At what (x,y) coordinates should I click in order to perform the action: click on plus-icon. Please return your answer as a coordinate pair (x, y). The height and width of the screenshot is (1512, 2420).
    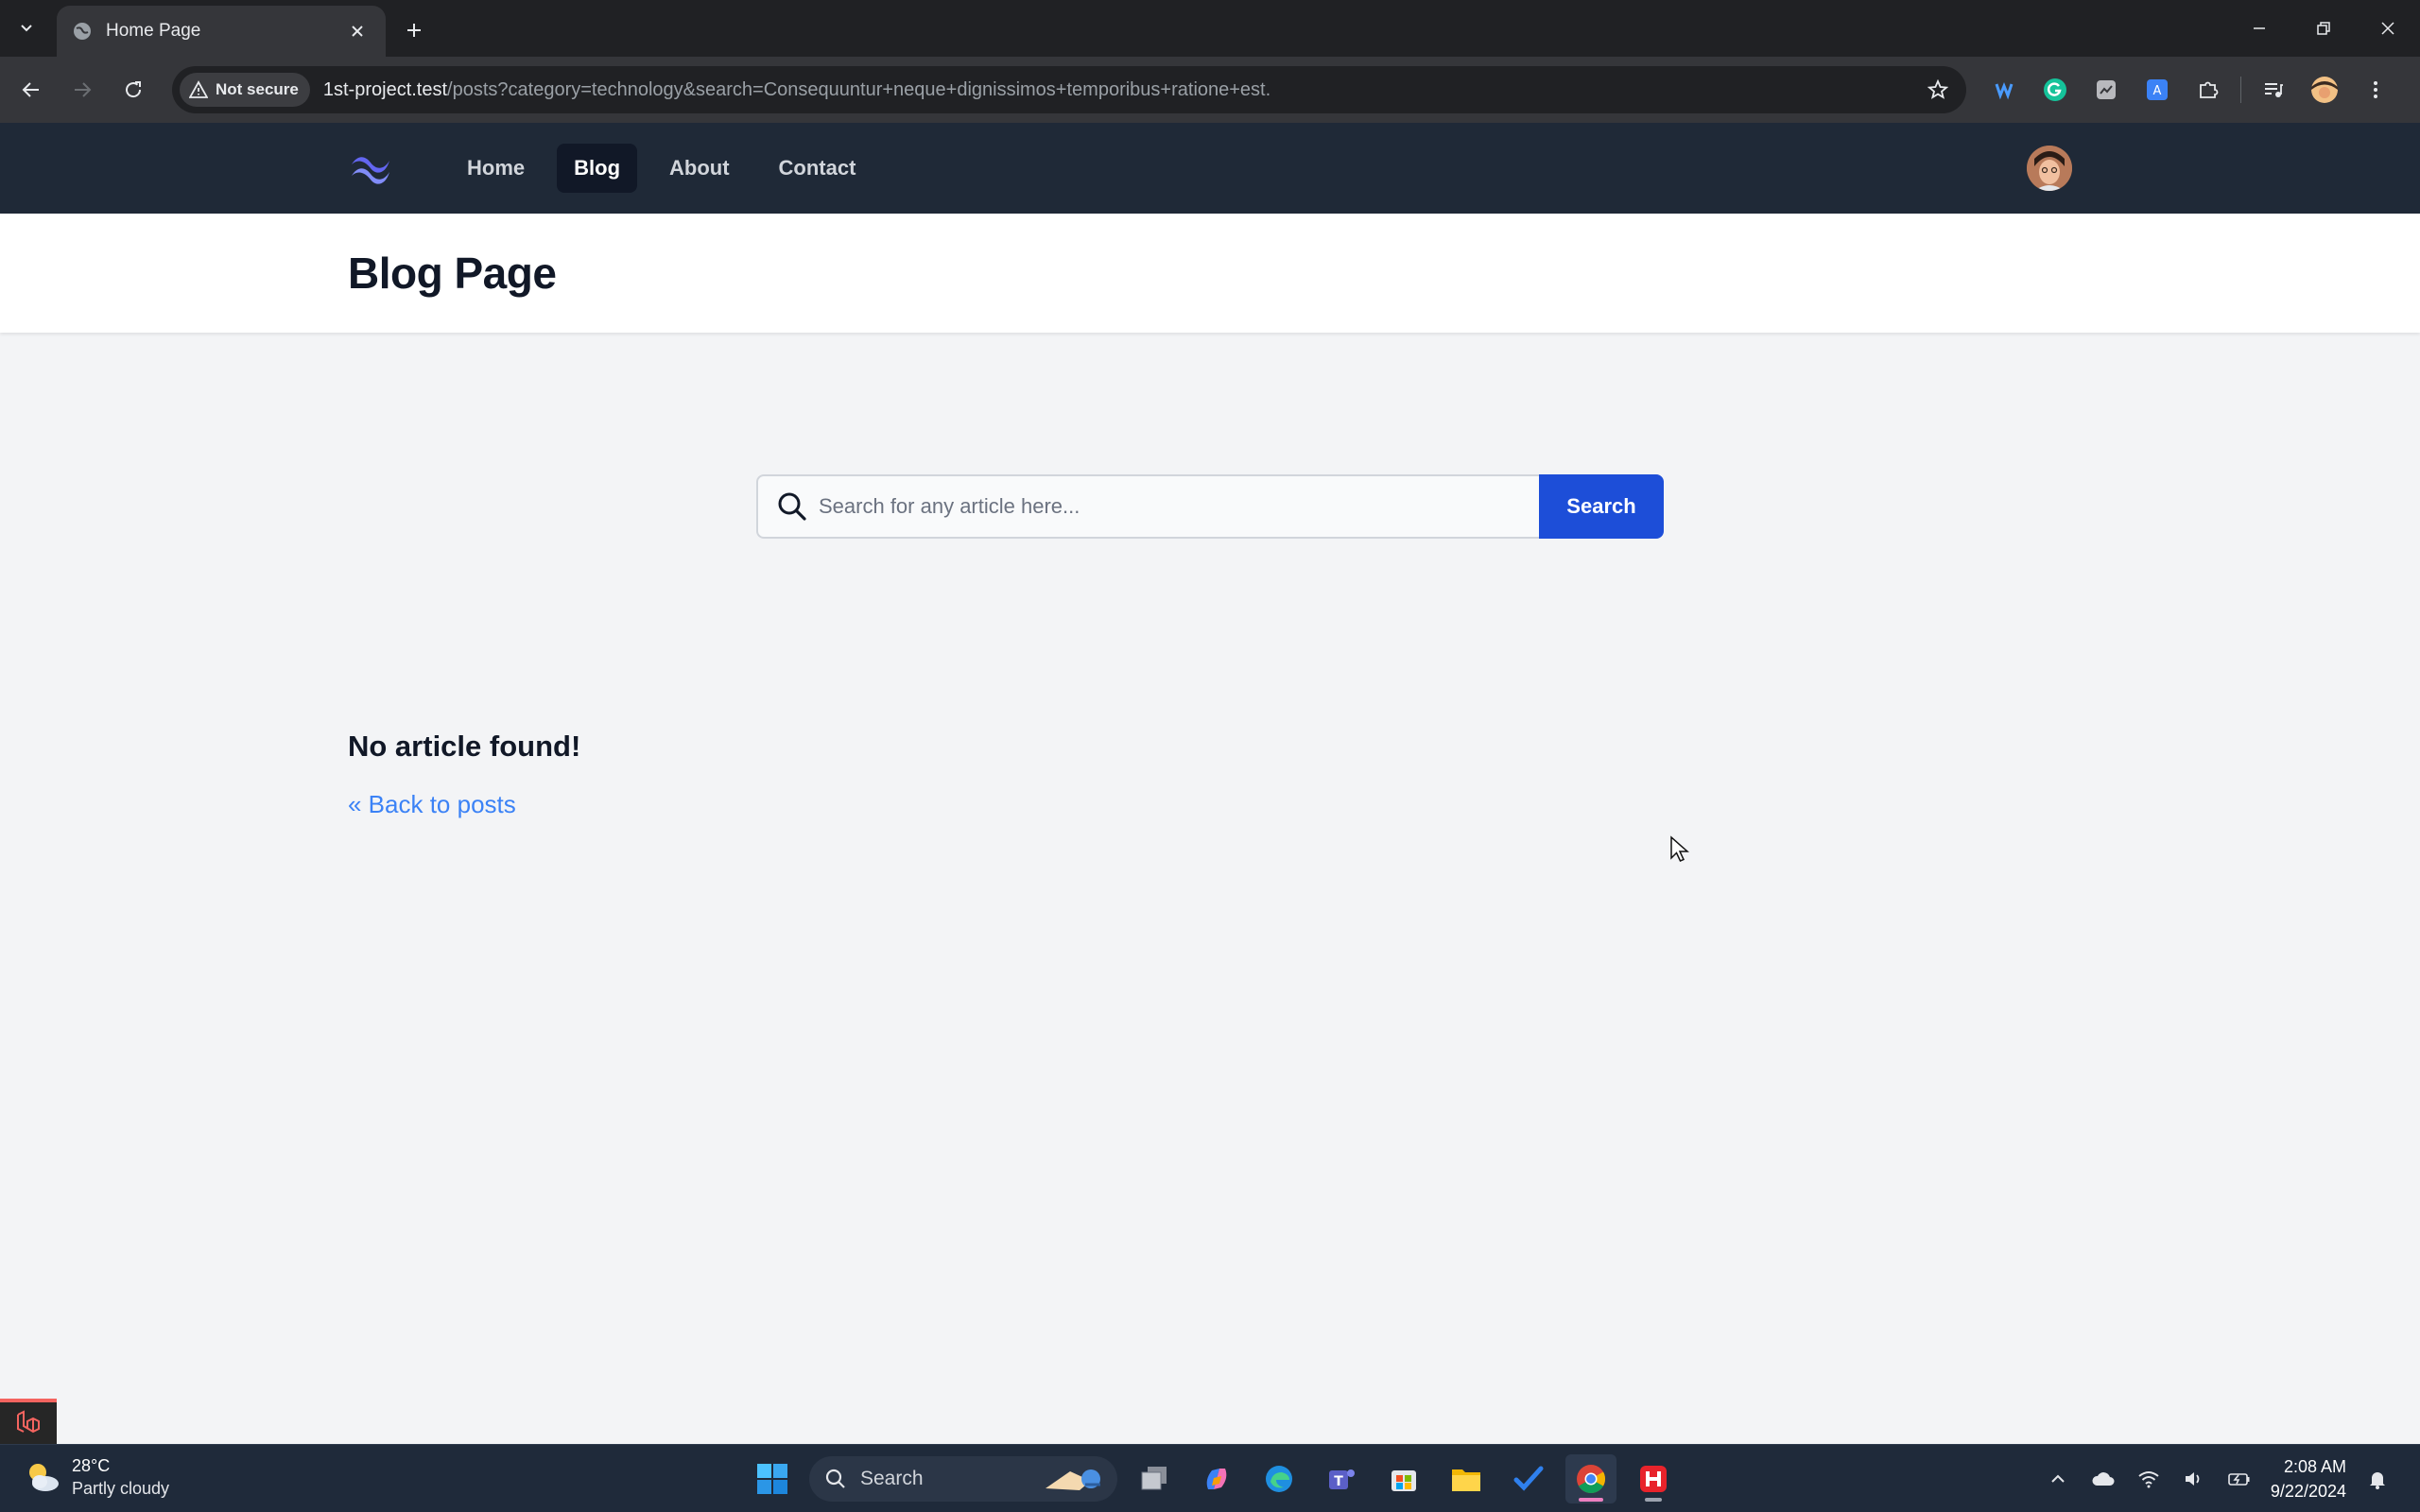
    Looking at the image, I should click on (414, 30).